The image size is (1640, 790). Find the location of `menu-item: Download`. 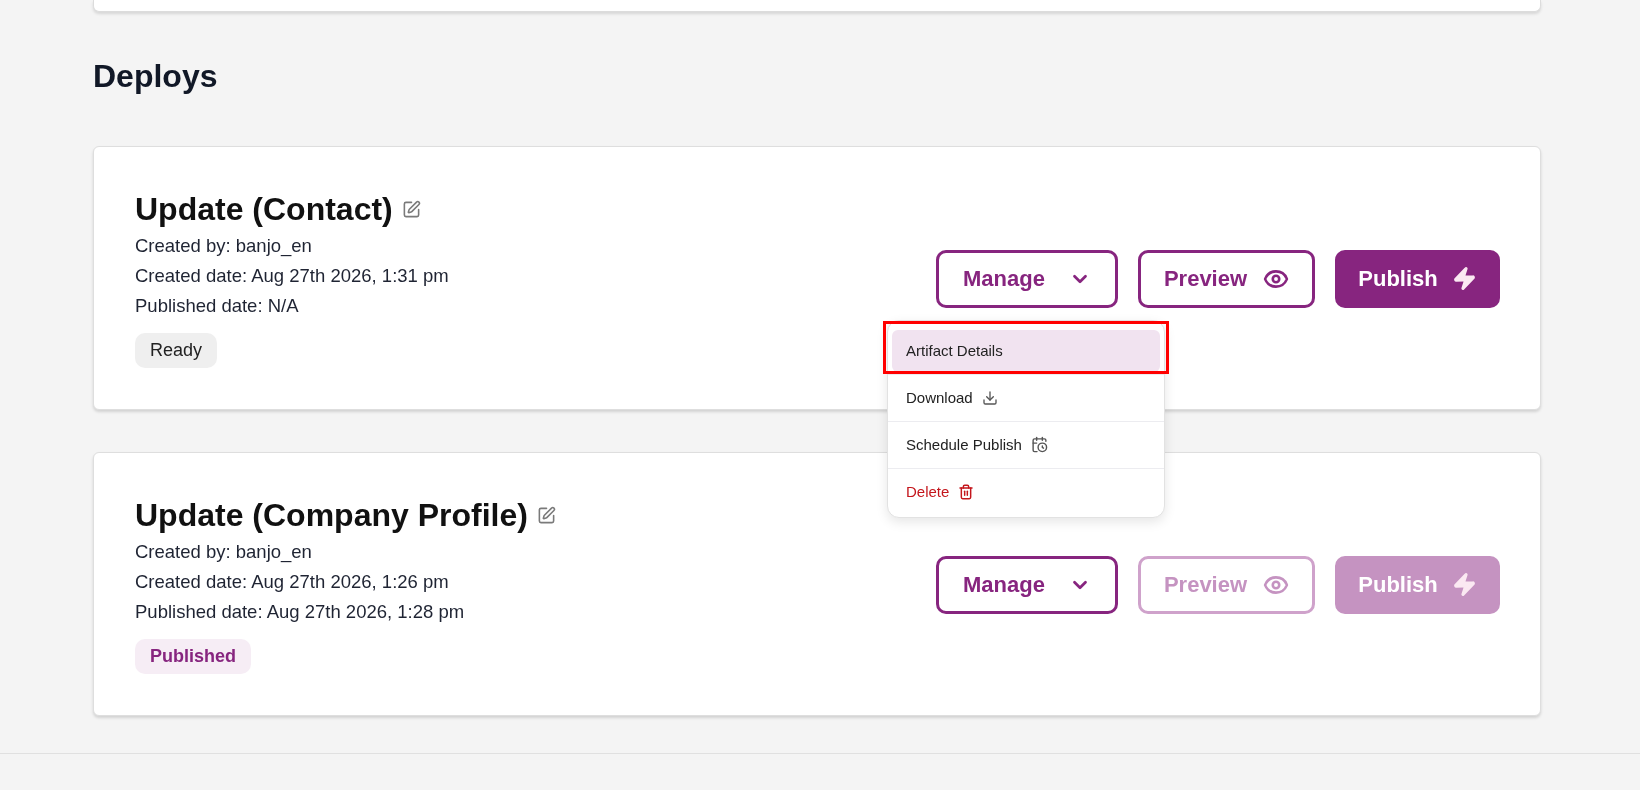

menu-item: Download is located at coordinates (1026, 397).